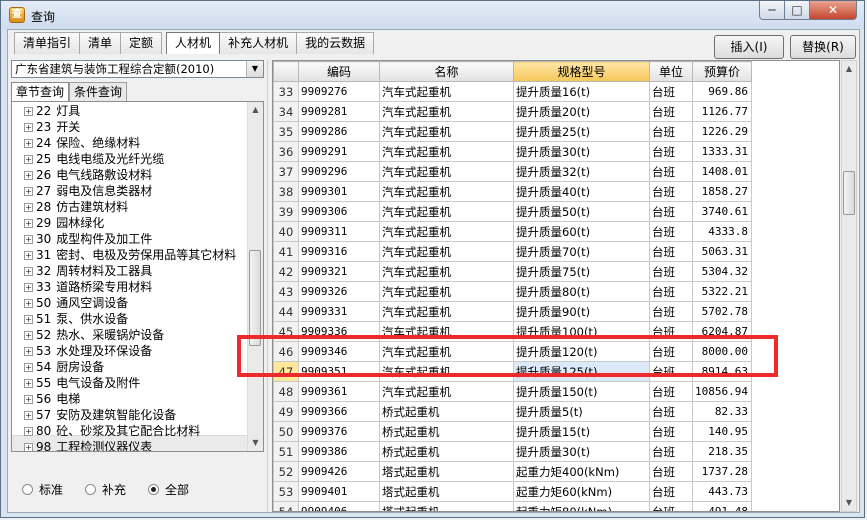 The image size is (867, 520). I want to click on table-row: 52 9909426 塔式起重机 起重力矩400(kNm) 台班 1737.28, so click(512, 471).